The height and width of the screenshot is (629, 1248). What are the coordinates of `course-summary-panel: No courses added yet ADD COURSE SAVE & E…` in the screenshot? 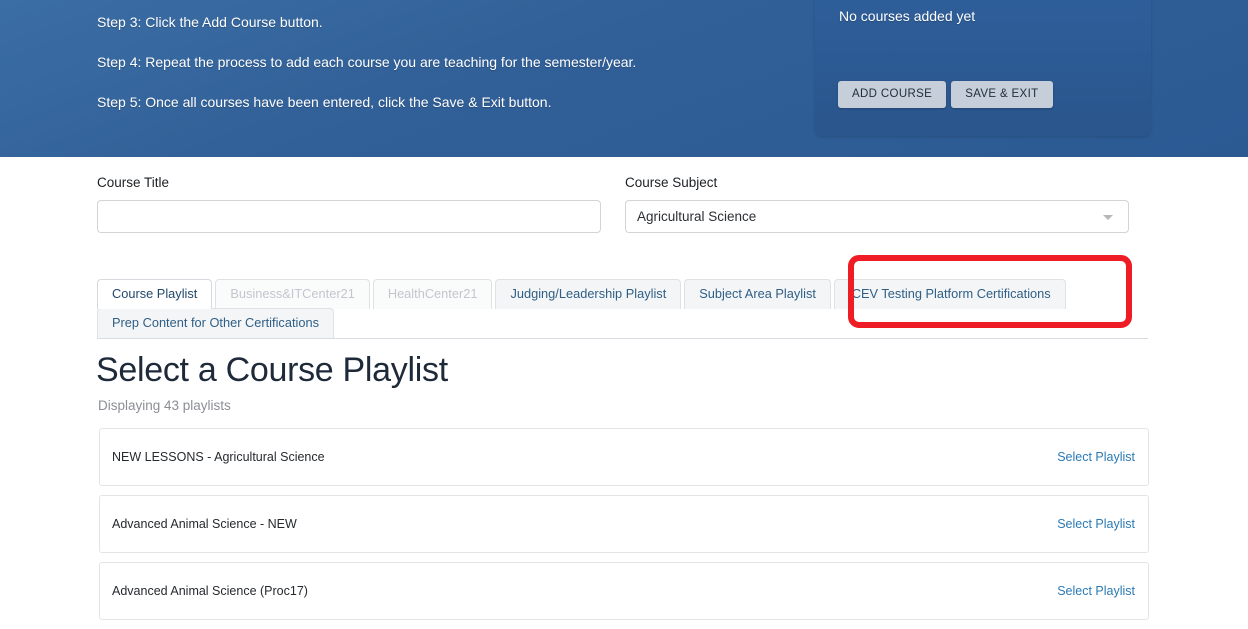 It's located at (983, 68).